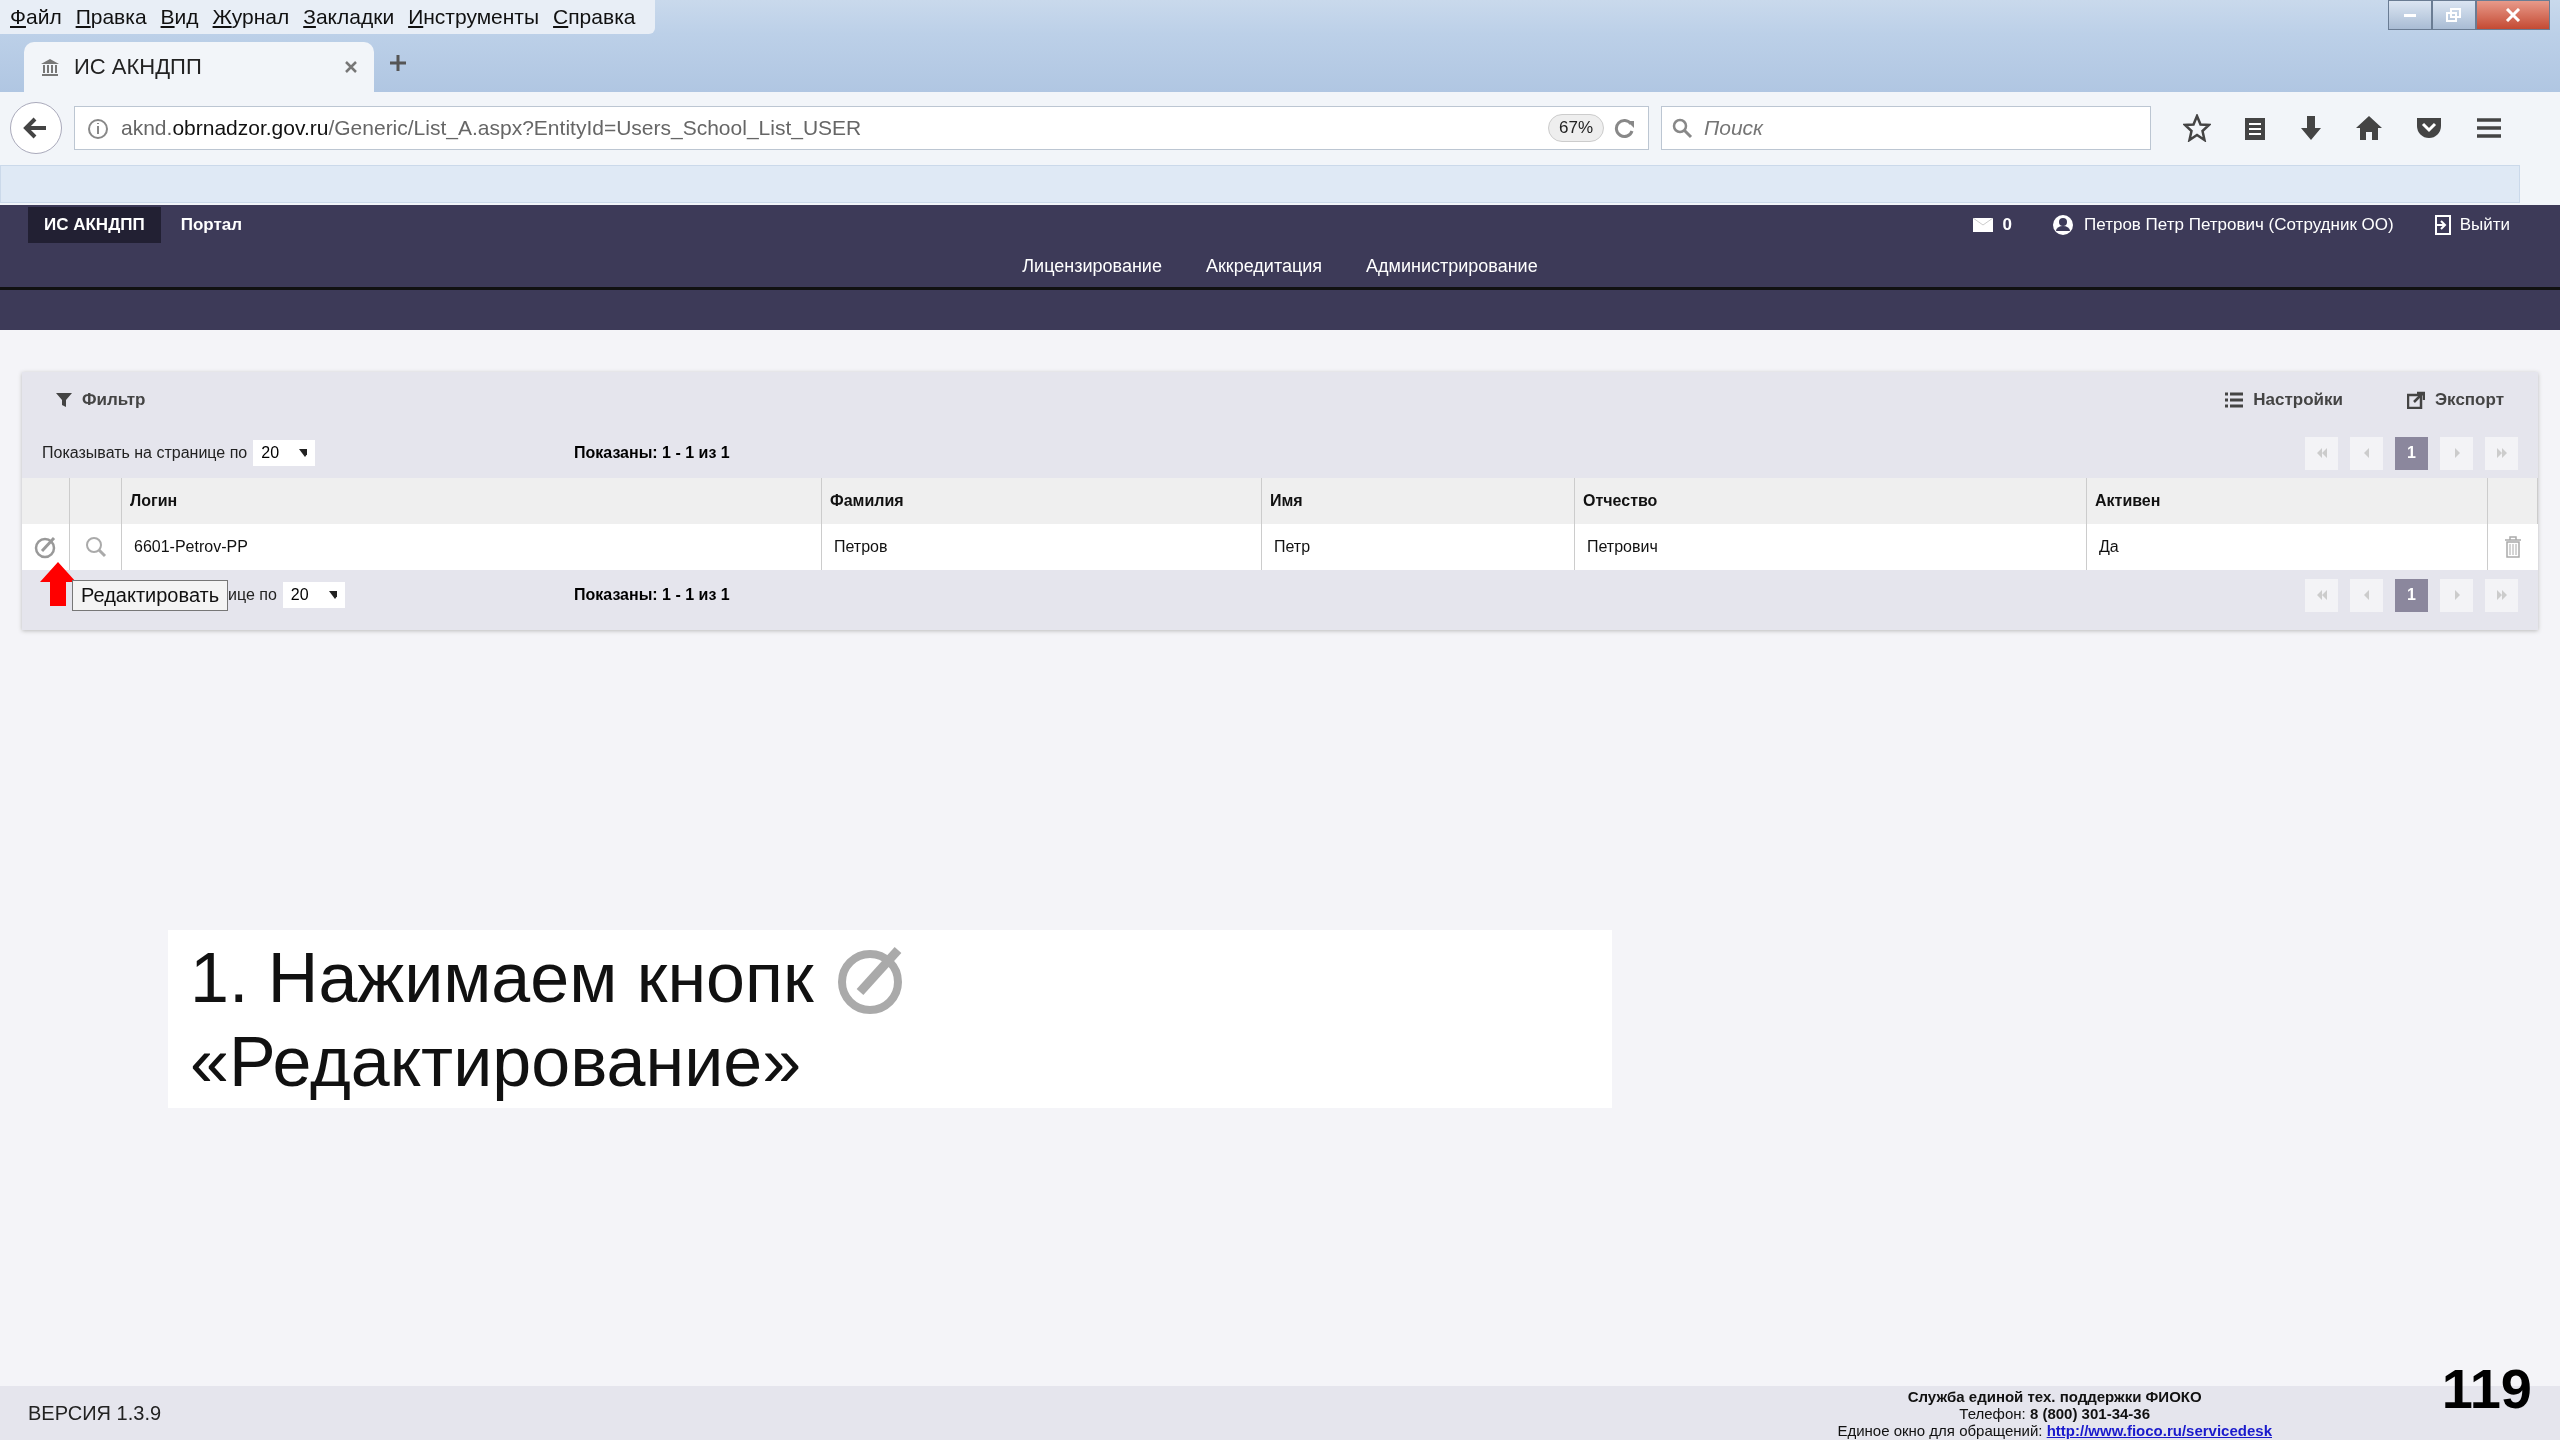 The height and width of the screenshot is (1440, 2560). What do you see at coordinates (2369, 127) in the screenshot?
I see `home-icon` at bounding box center [2369, 127].